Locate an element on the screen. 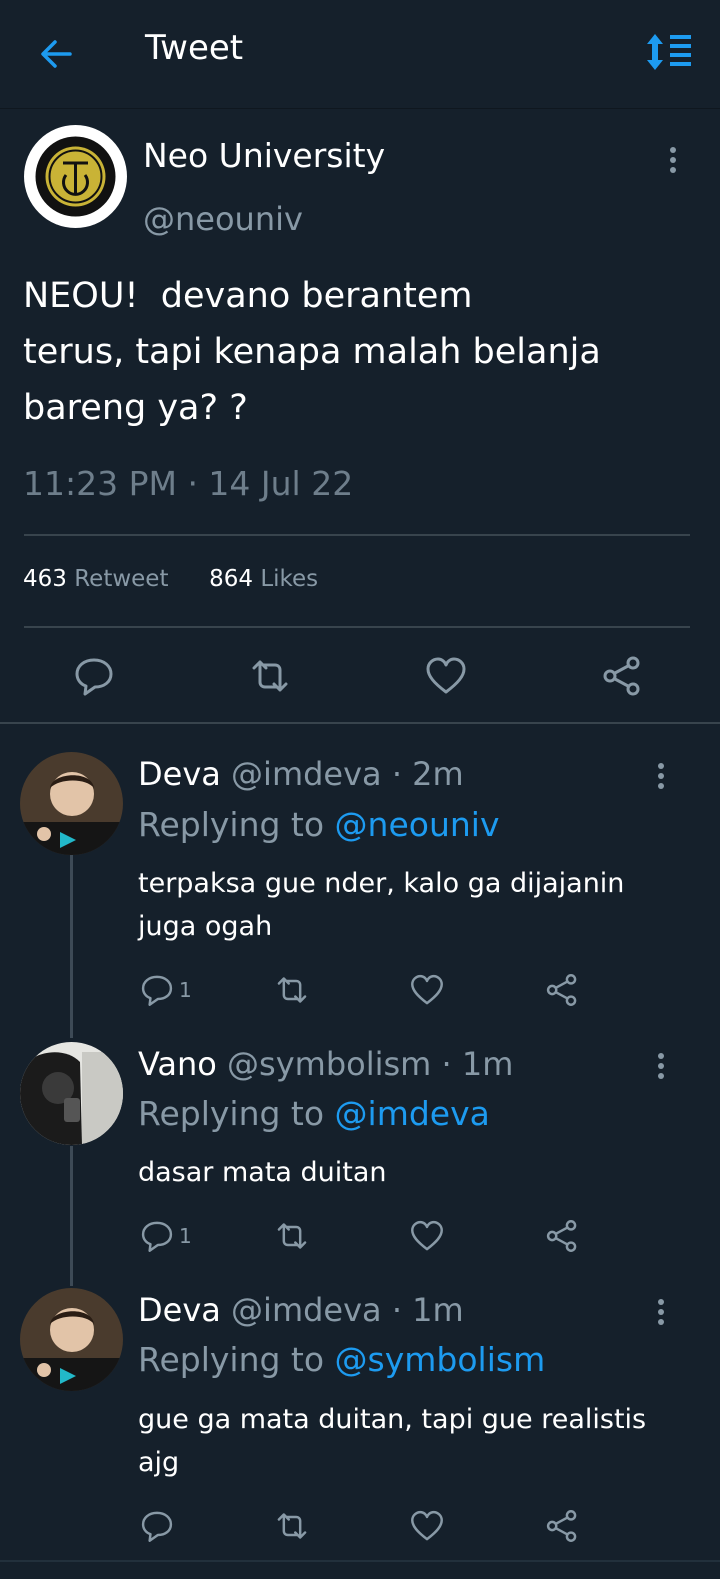 This screenshot has height=1579, width=720. reply-handle-time: @imdeva · 1m is located at coordinates (347, 1310).